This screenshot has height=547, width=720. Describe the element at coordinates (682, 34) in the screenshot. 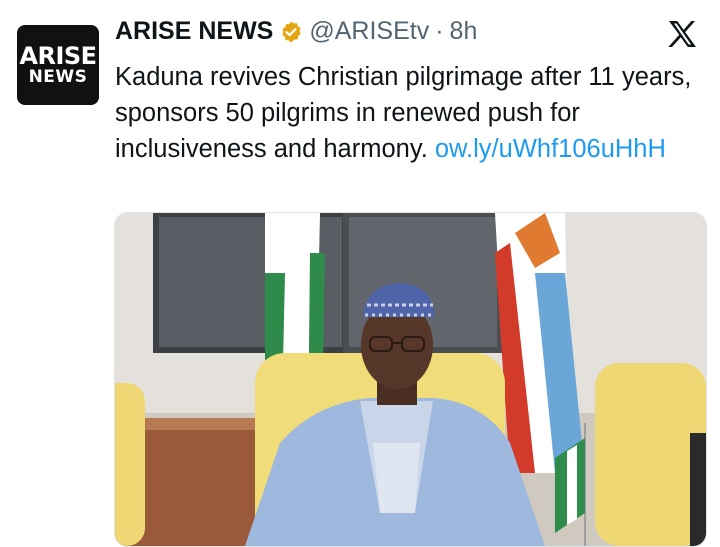

I see `x-logo-icon` at that location.